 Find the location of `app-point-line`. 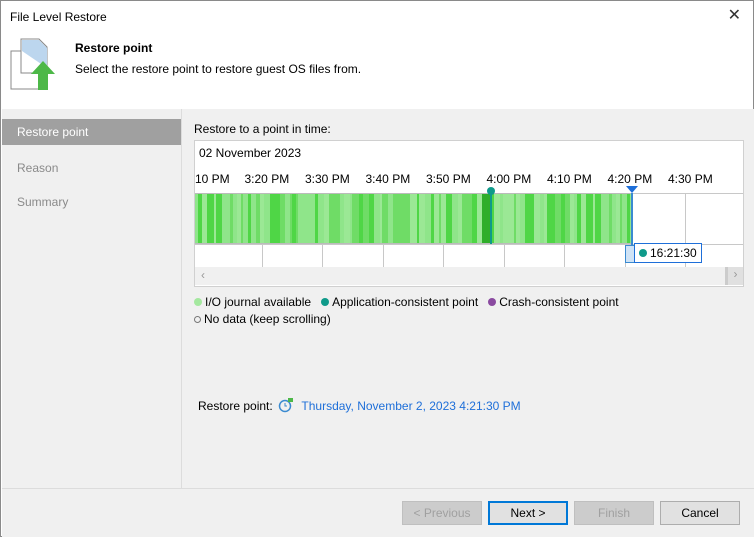

app-point-line is located at coordinates (491, 218).